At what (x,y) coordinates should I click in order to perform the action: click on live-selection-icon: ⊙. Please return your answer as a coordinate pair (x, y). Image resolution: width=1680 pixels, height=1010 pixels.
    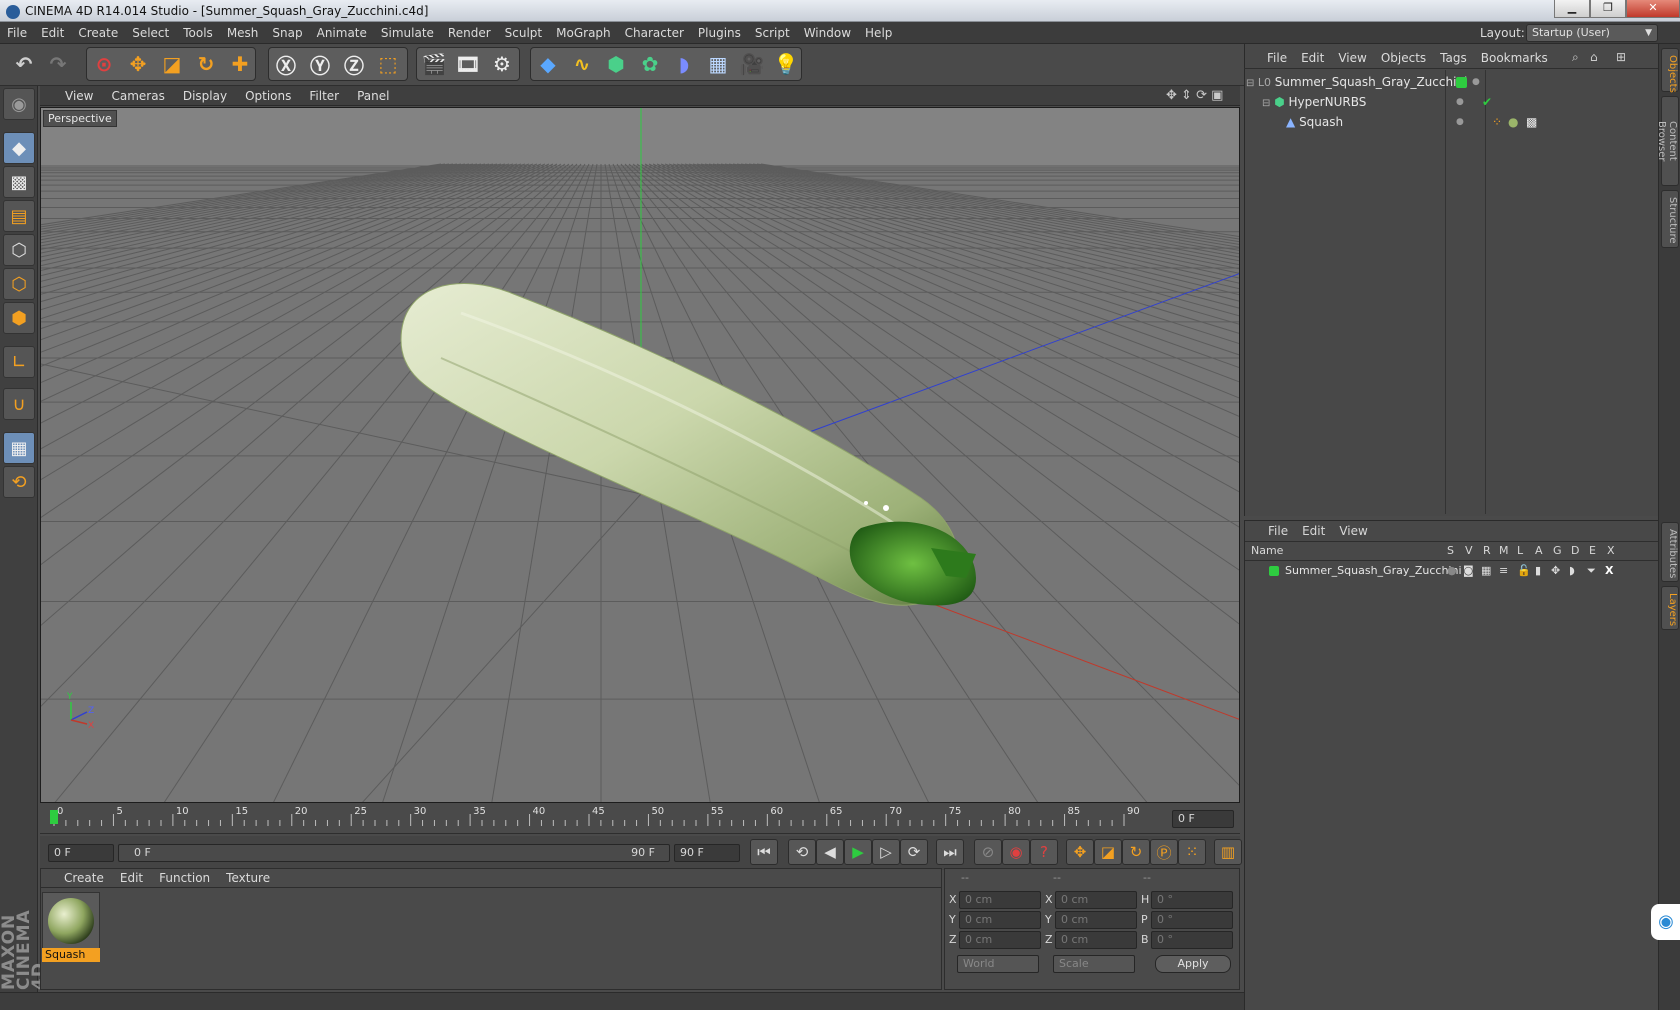
    Looking at the image, I should click on (104, 64).